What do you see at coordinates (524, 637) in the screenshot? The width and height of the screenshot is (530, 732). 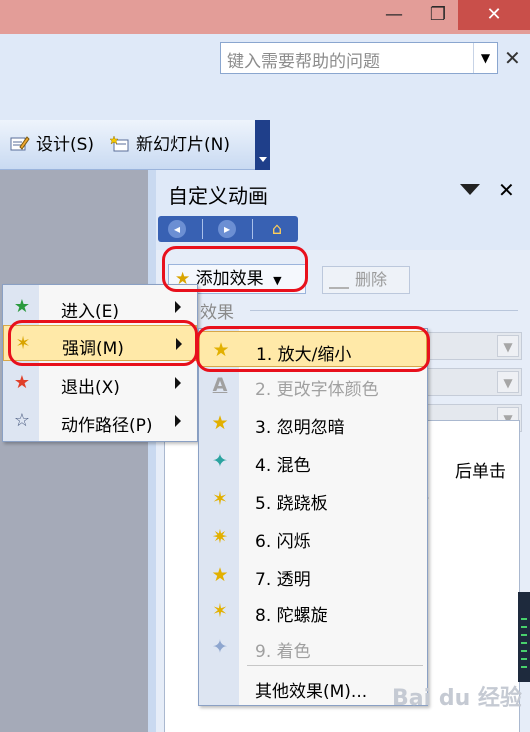 I see `scrollbar-strip` at bounding box center [524, 637].